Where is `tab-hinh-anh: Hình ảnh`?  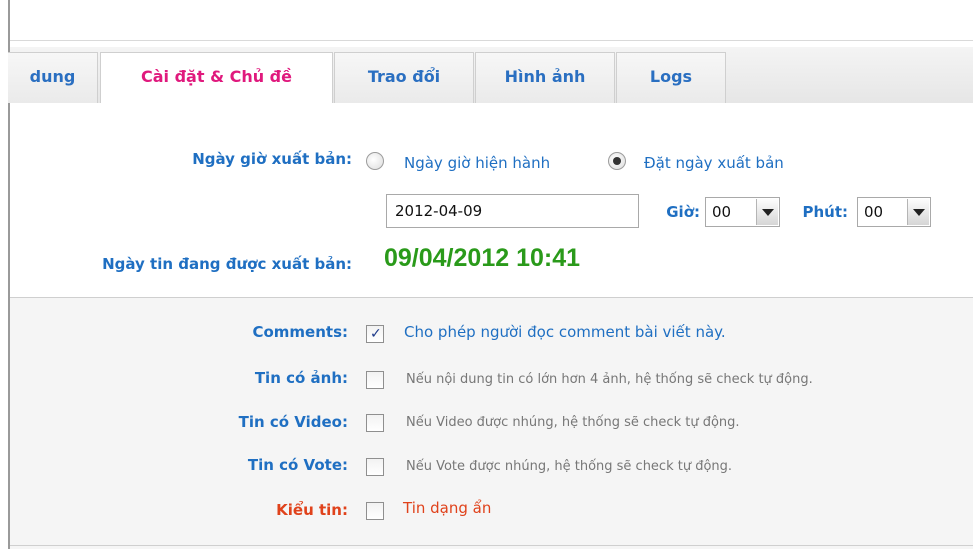 tab-hinh-anh: Hình ảnh is located at coordinates (545, 77).